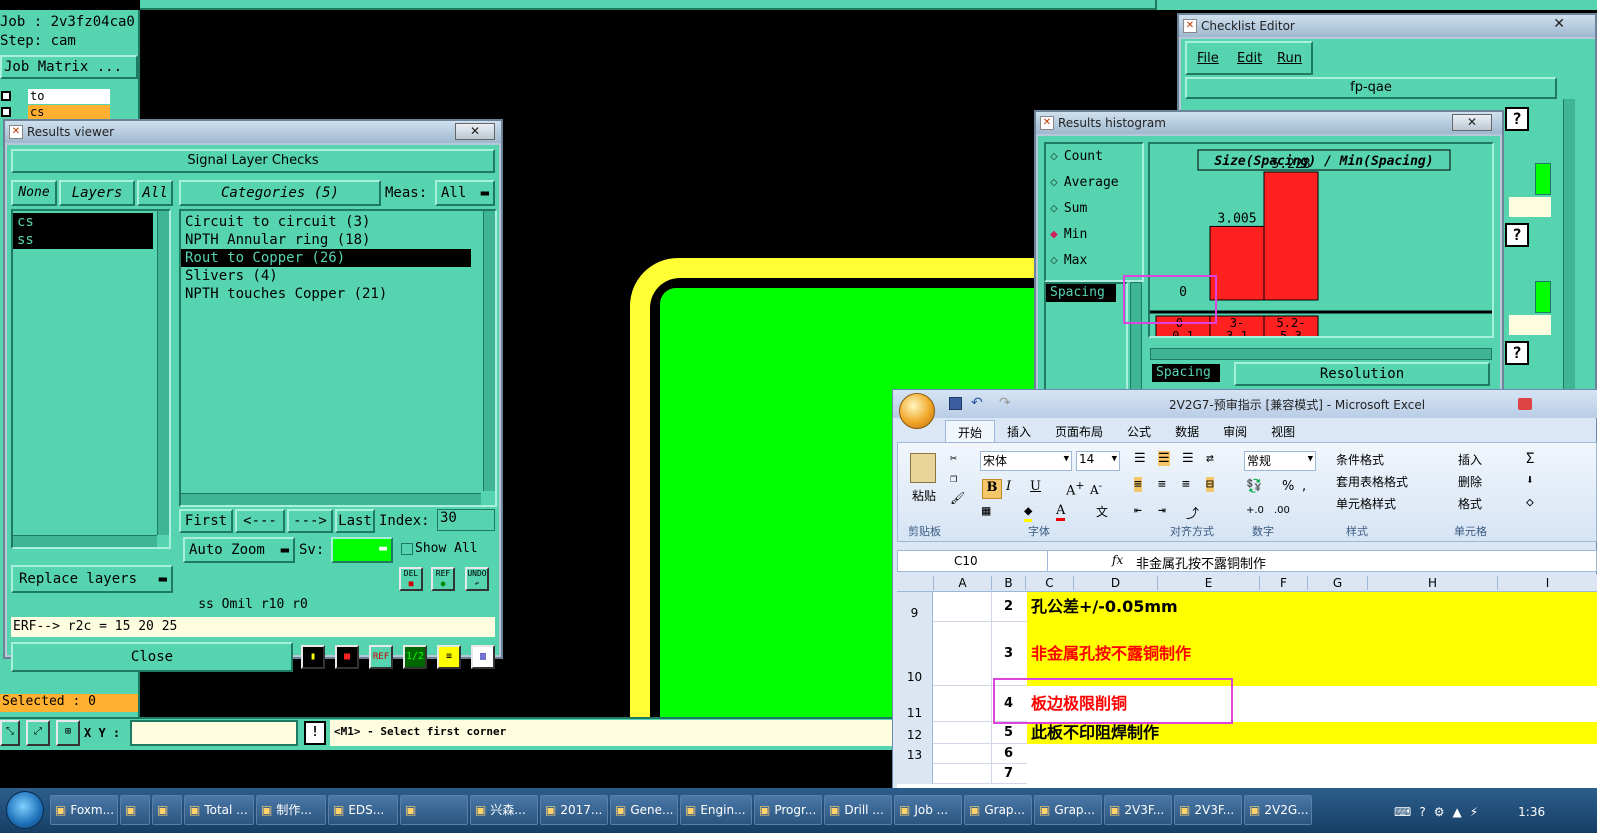 This screenshot has width=1597, height=833. What do you see at coordinates (253, 132) in the screenshot?
I see `results-viewer-titlebar: ✕ Results viewer ✕` at bounding box center [253, 132].